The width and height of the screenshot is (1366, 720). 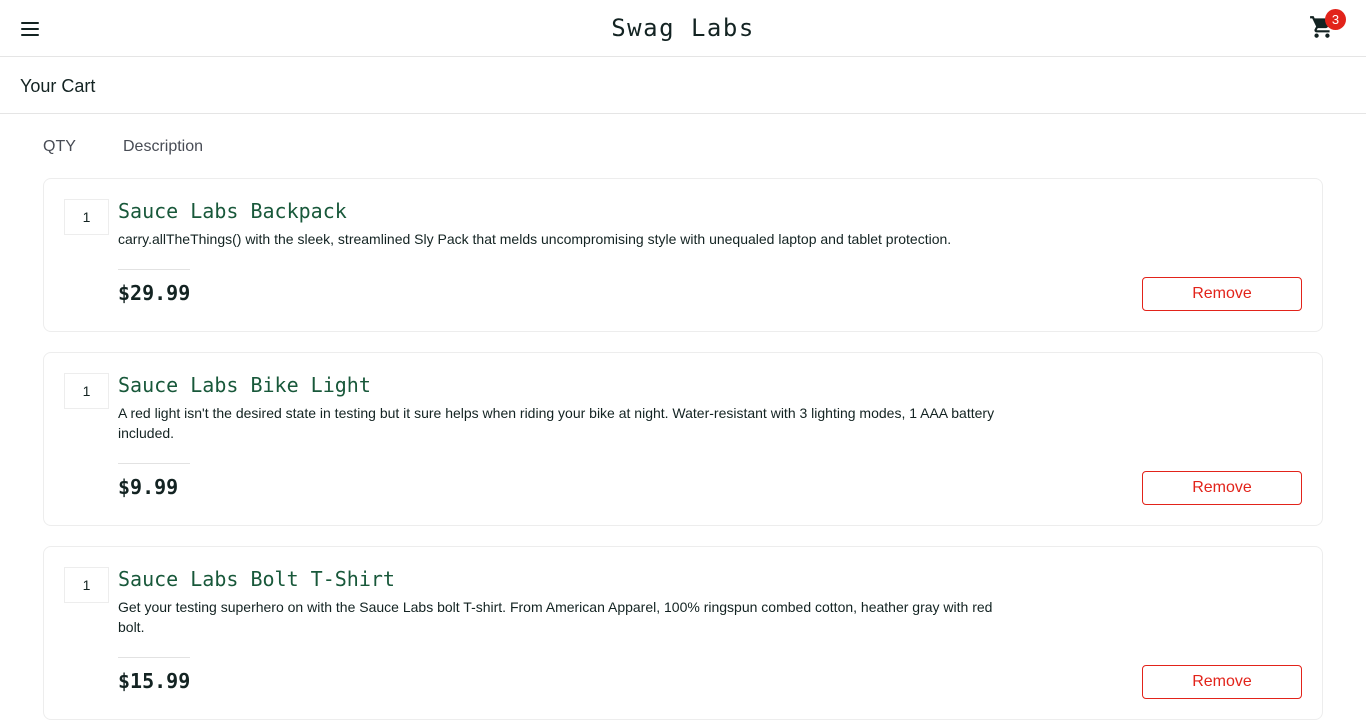 I want to click on item-price: $15.99, so click(x=154, y=681).